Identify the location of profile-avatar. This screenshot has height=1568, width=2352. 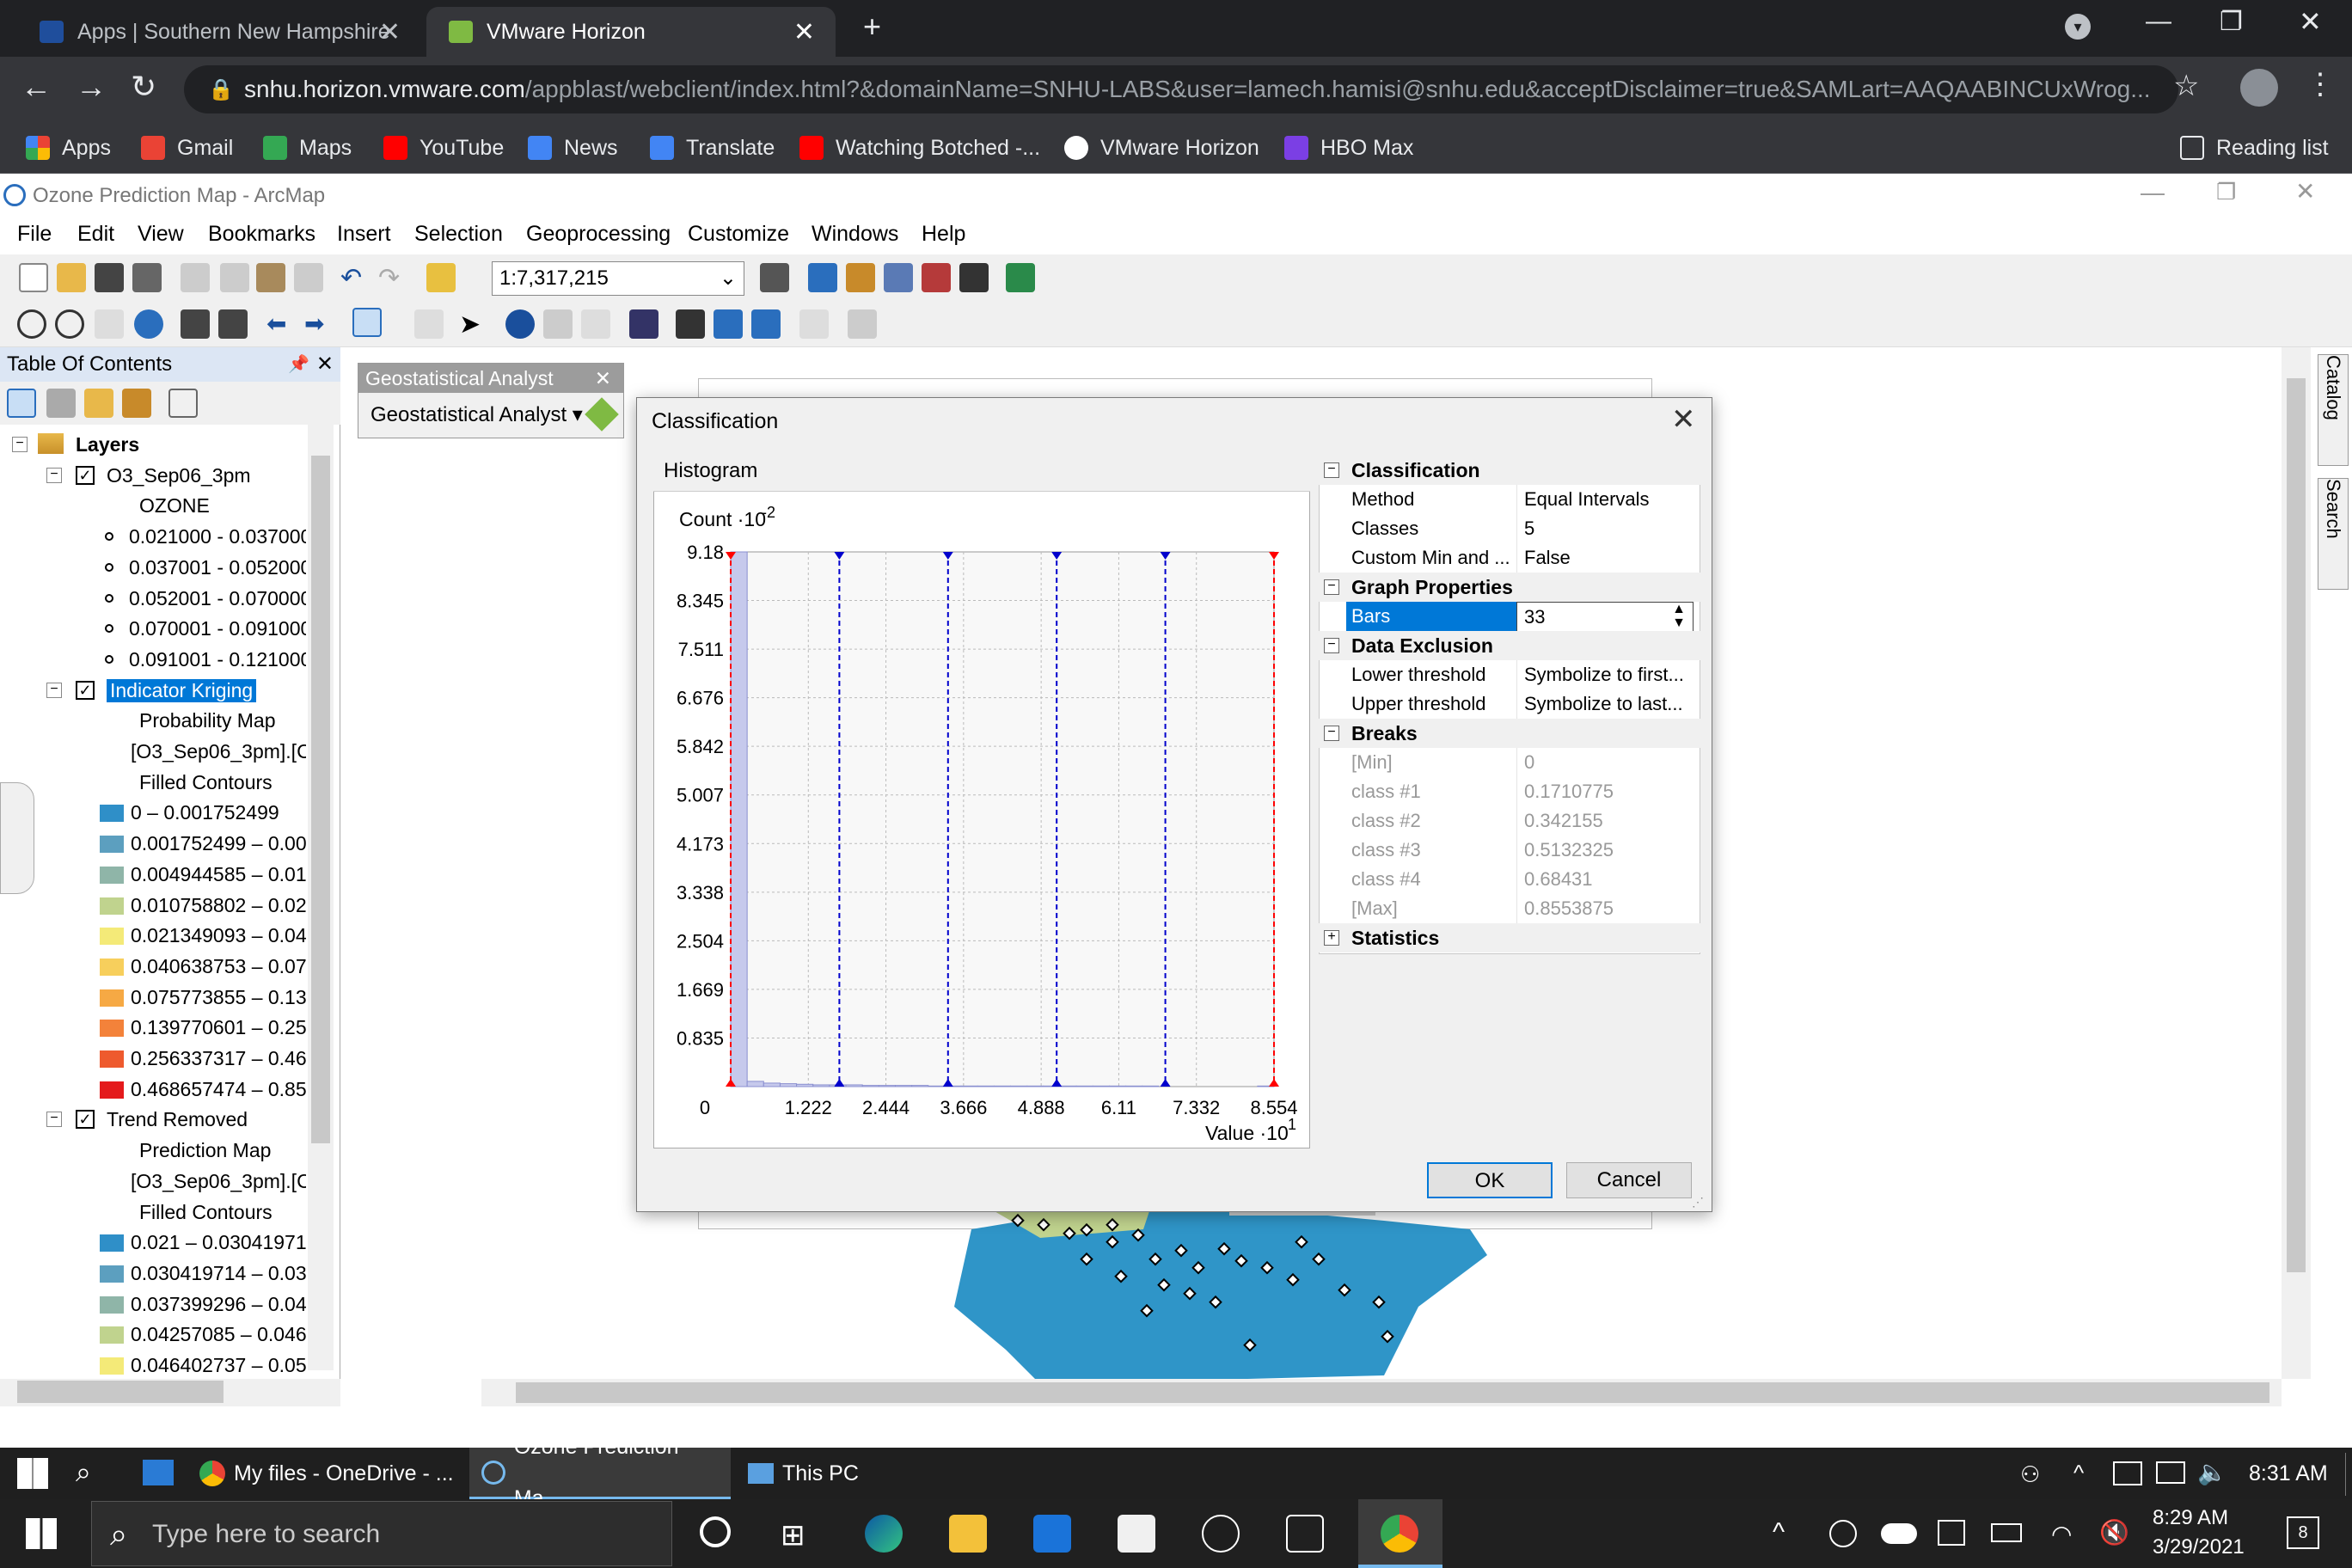
(2259, 88).